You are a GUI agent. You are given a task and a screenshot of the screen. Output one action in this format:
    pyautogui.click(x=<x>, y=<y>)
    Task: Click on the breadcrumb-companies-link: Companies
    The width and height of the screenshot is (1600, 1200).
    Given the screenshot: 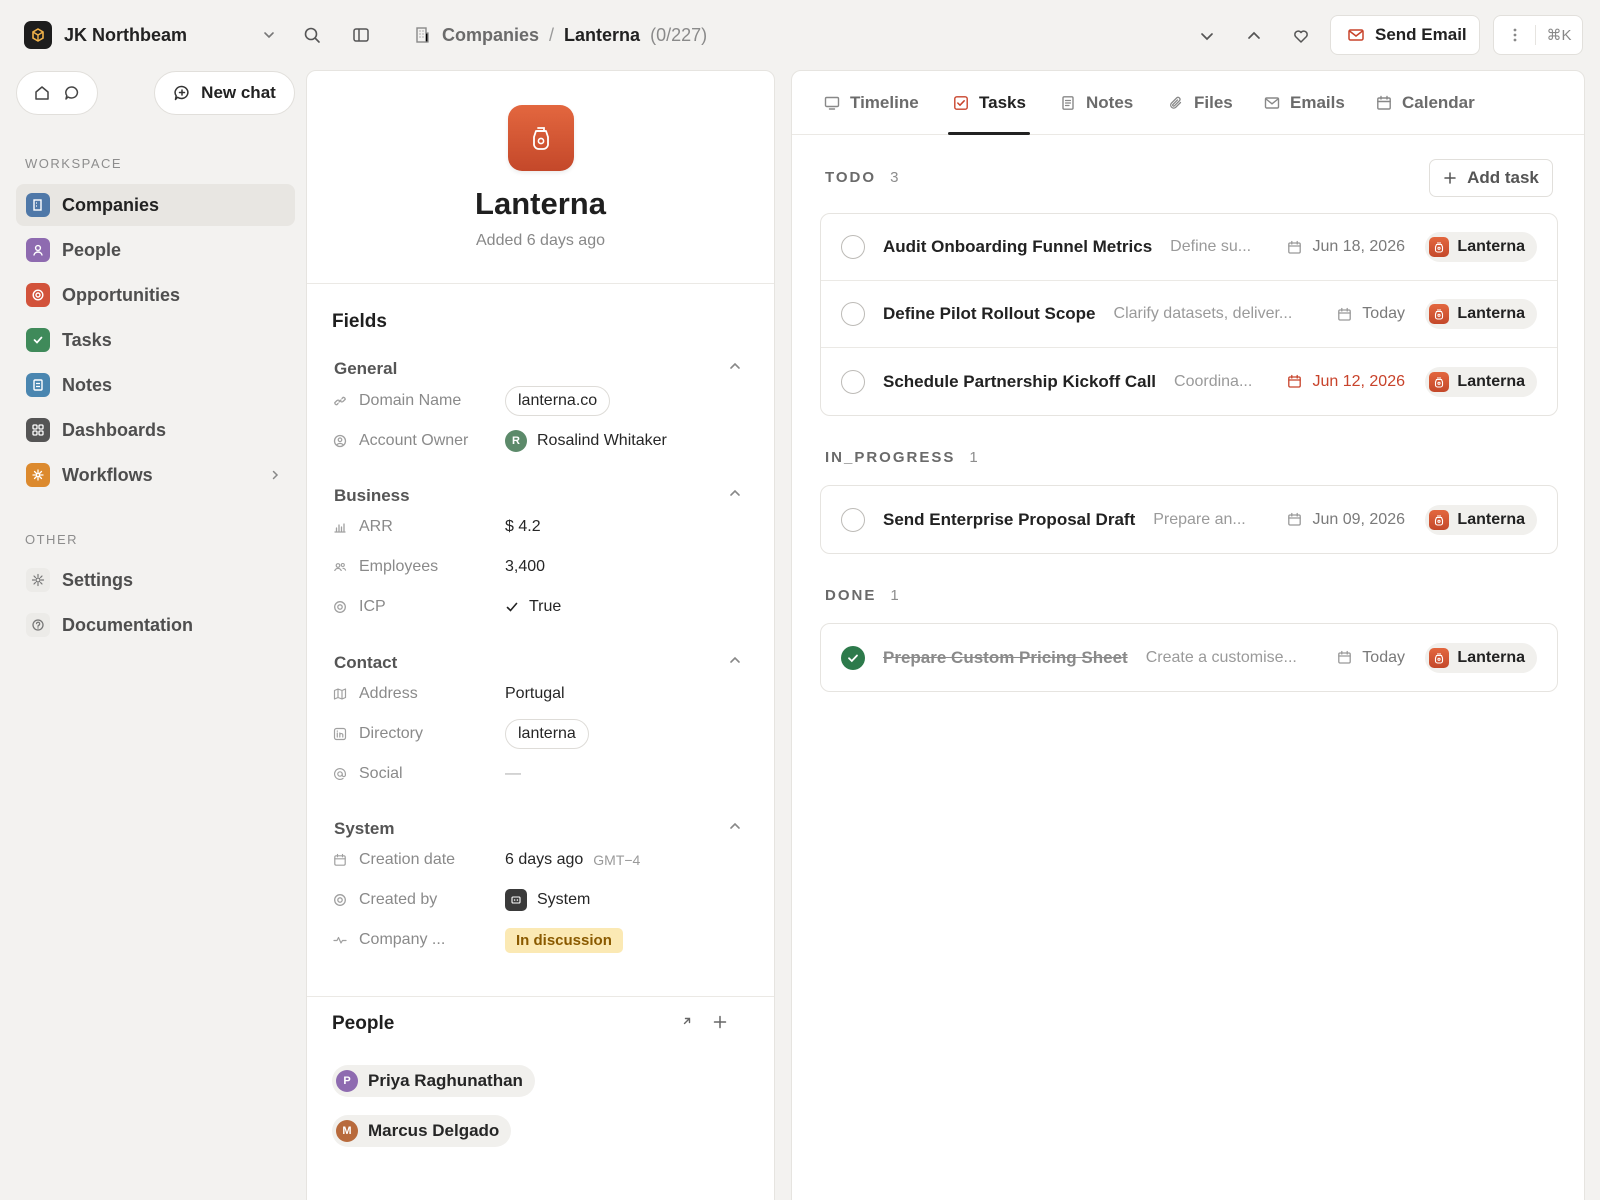 What is the action you would take?
    pyautogui.click(x=490, y=35)
    